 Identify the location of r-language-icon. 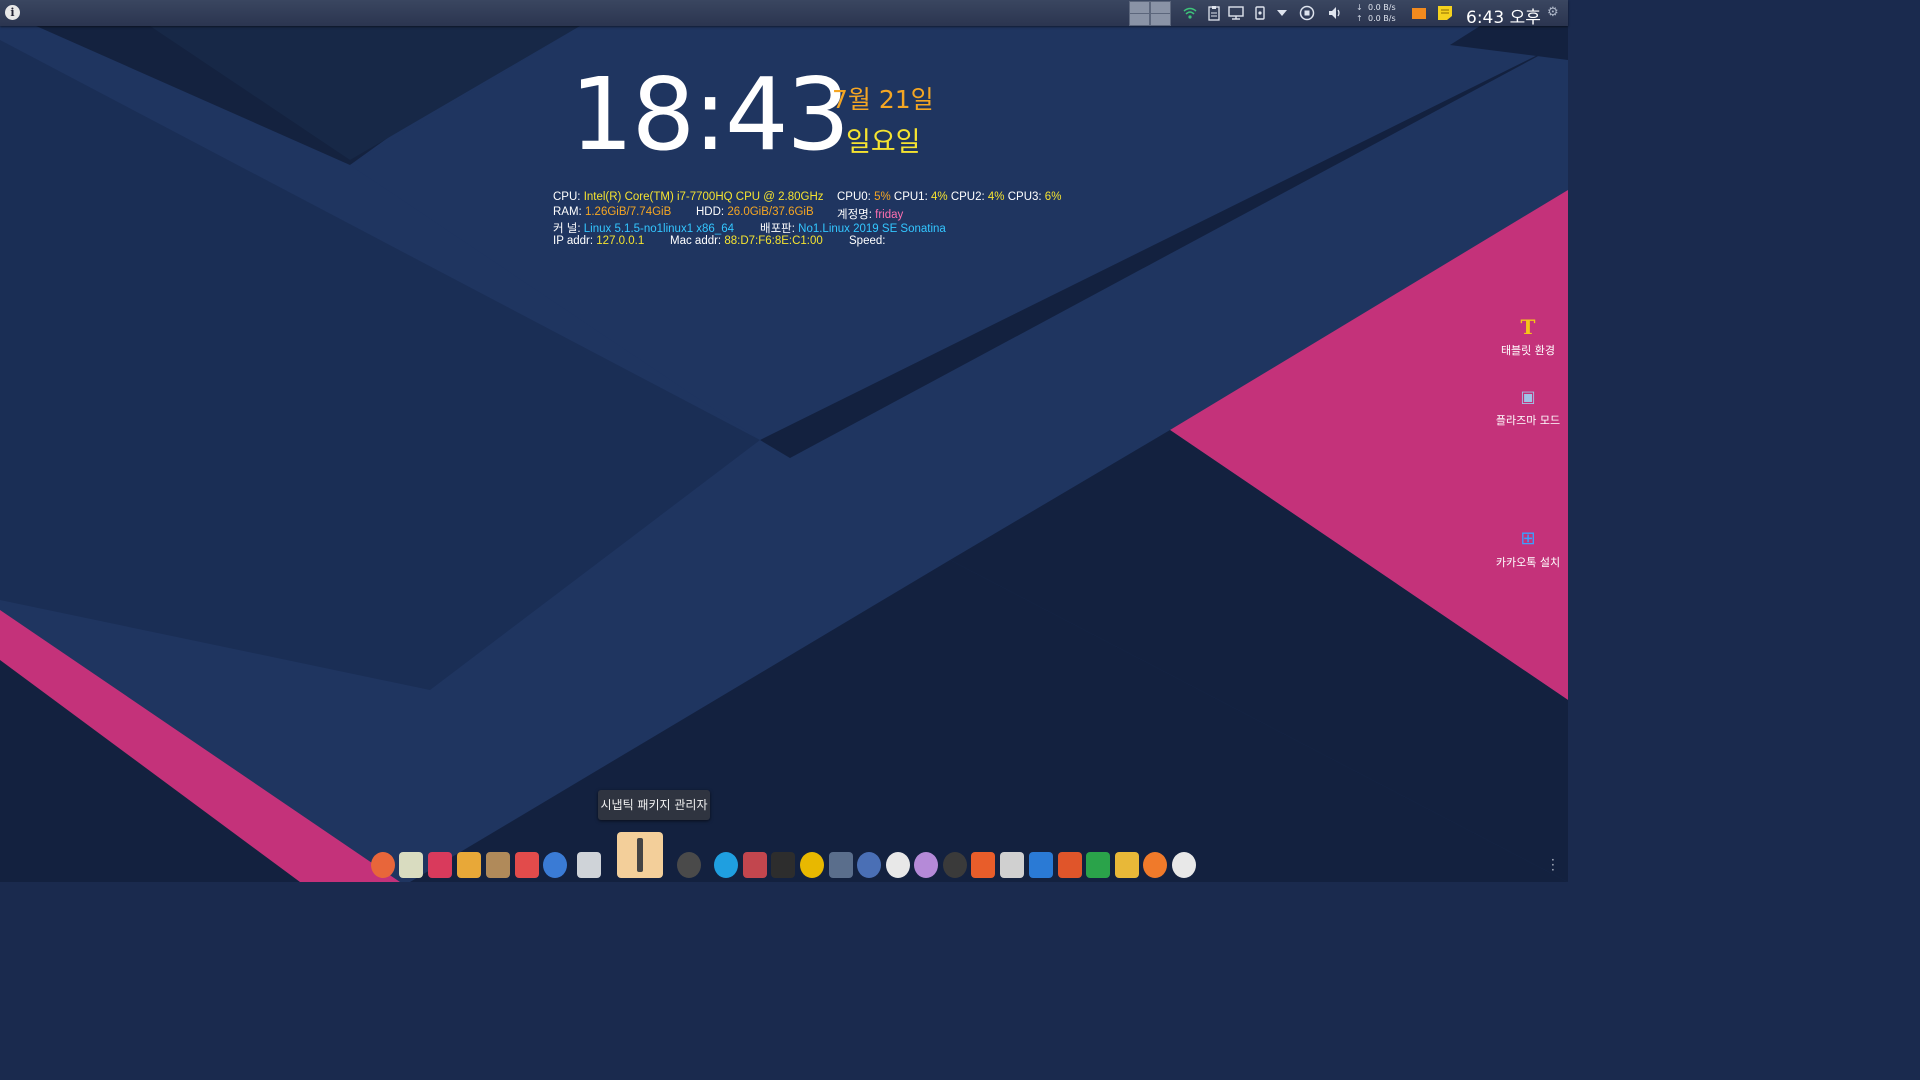
(869, 865).